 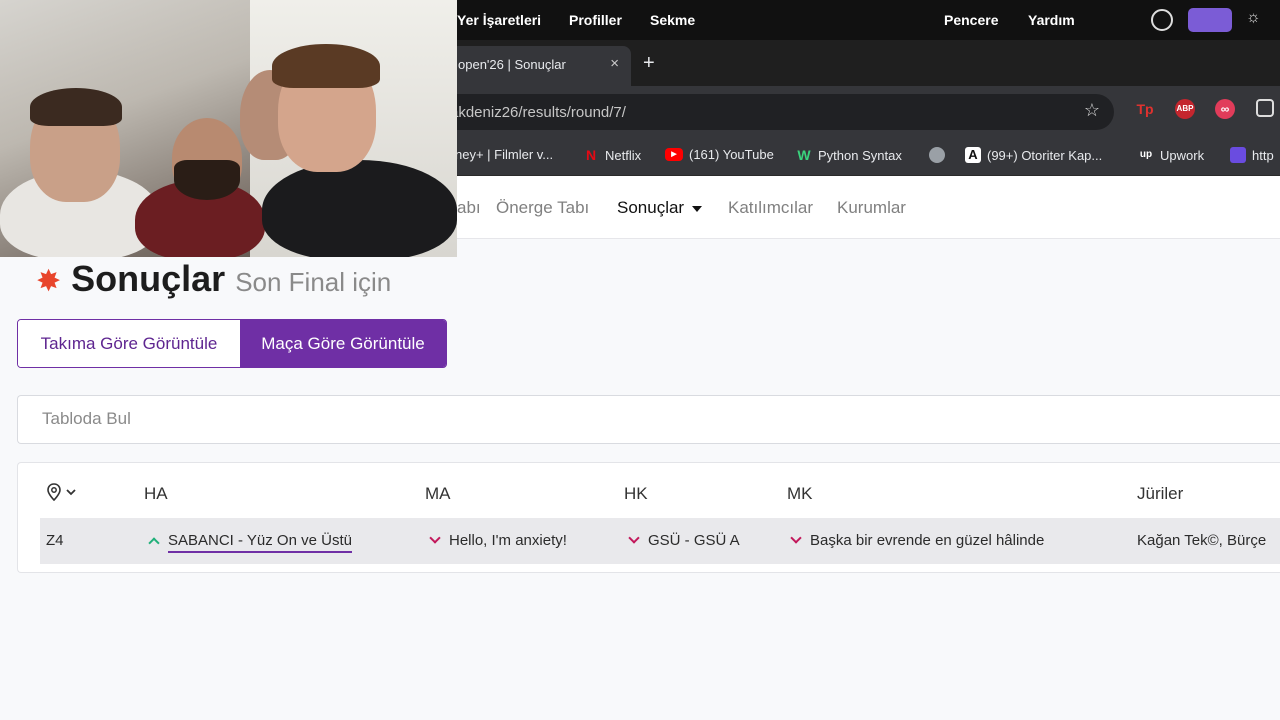 I want to click on w-icon: W, so click(x=804, y=155).